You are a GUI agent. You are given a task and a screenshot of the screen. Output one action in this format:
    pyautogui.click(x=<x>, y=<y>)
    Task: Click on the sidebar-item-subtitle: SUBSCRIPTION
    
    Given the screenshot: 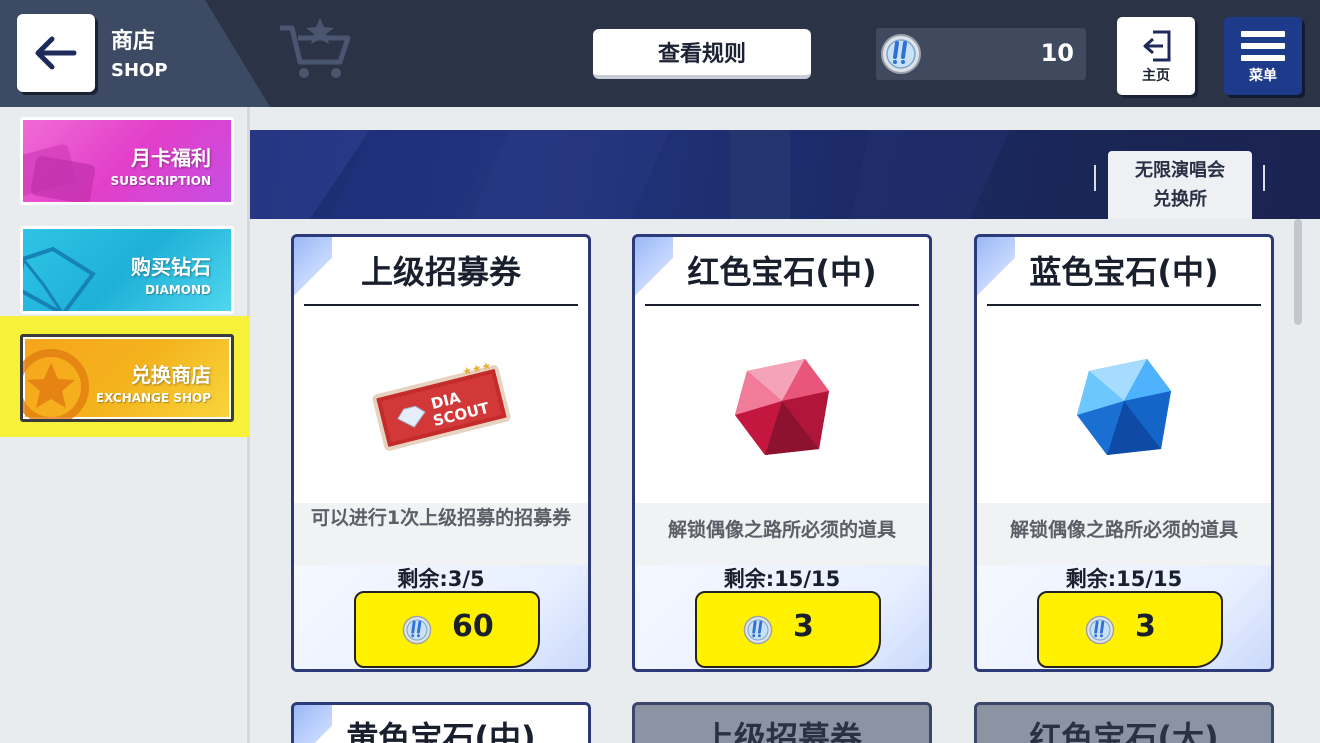 What is the action you would take?
    pyautogui.click(x=160, y=181)
    